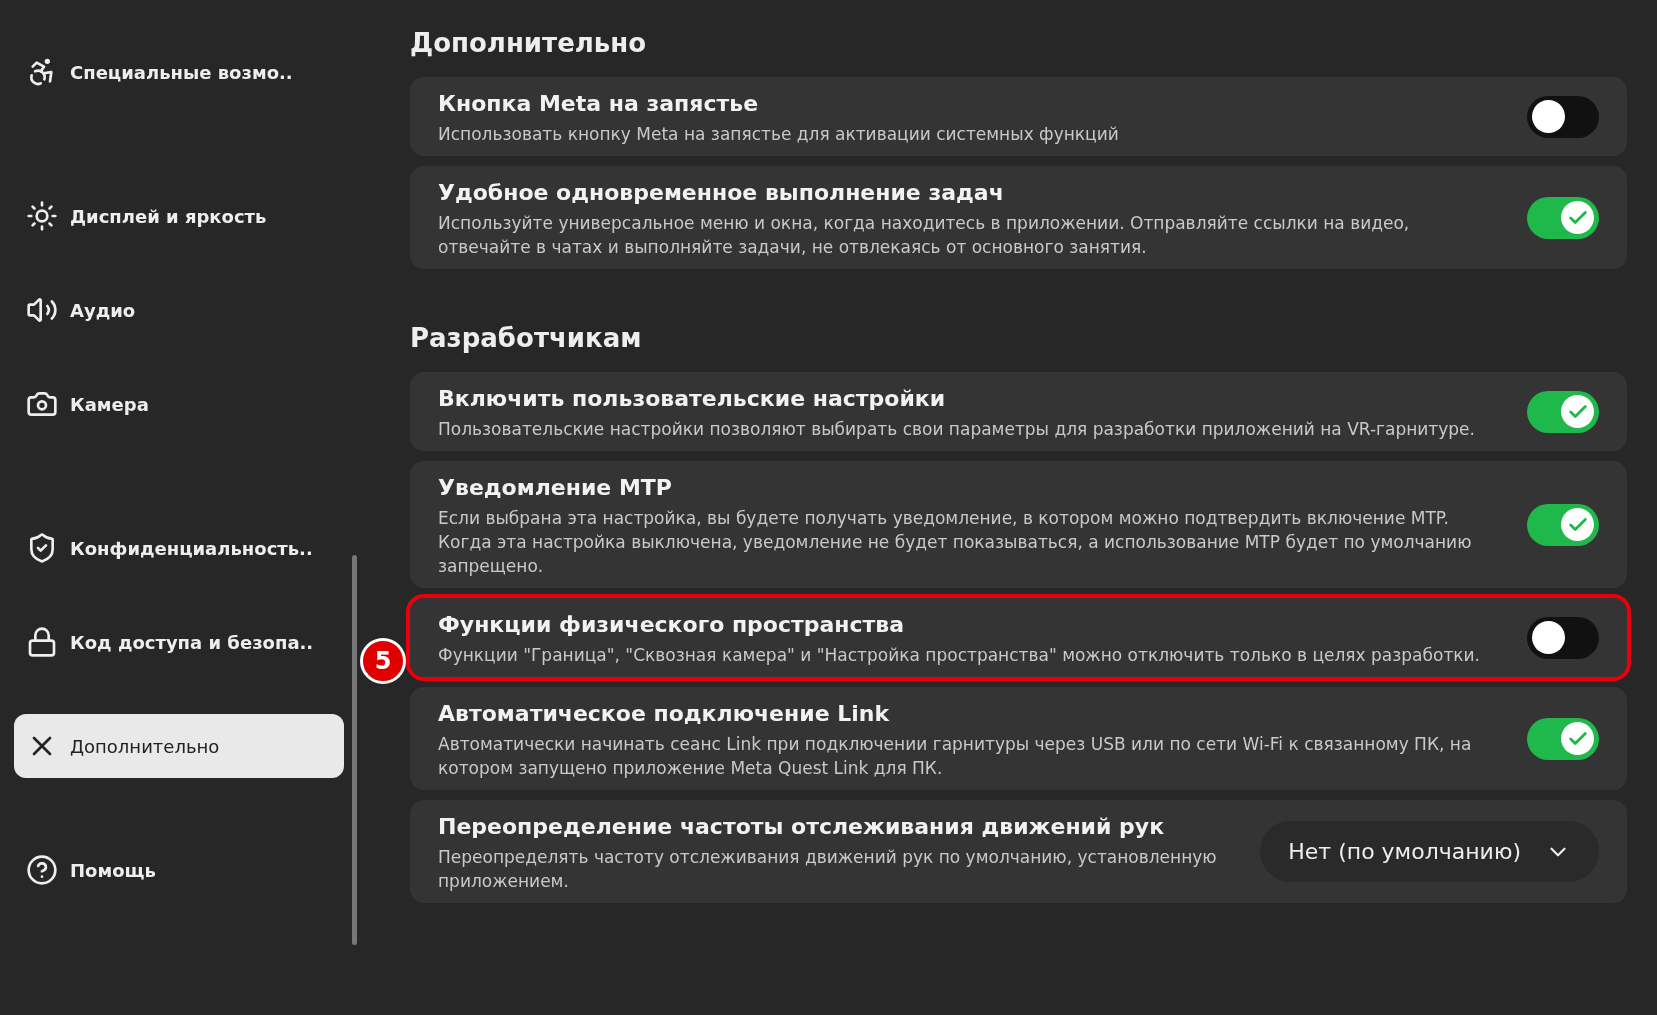 This screenshot has height=1015, width=1657. What do you see at coordinates (42, 216) in the screenshot?
I see `sun-icon` at bounding box center [42, 216].